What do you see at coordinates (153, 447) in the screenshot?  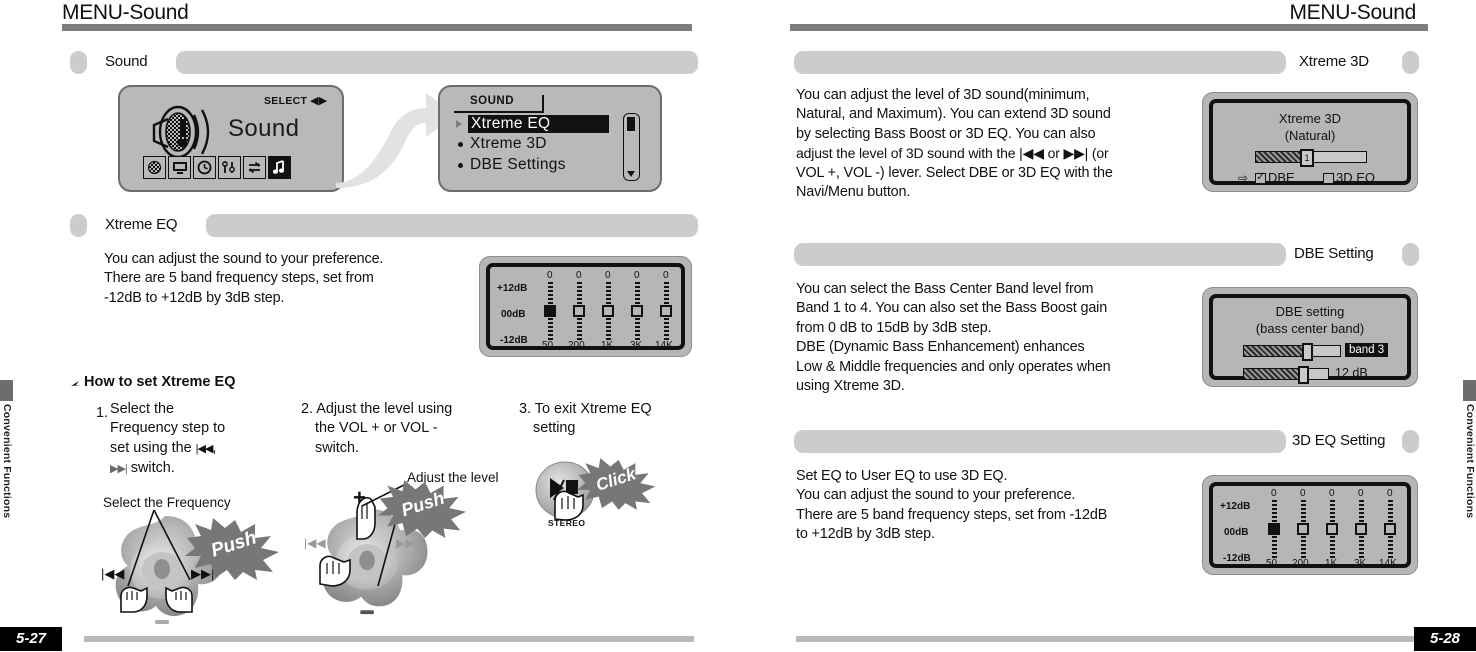 I see `step-line: set using the` at bounding box center [153, 447].